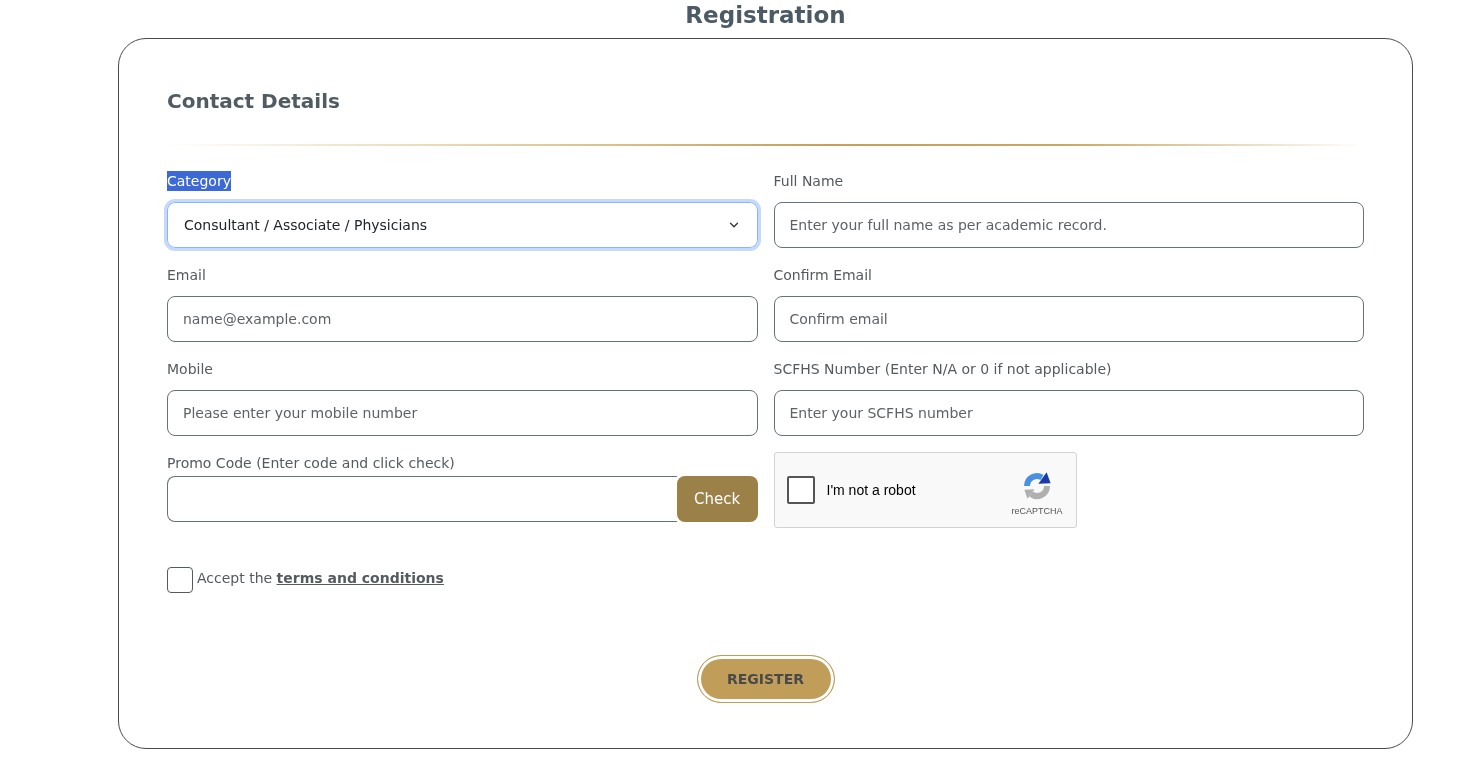  What do you see at coordinates (765, 15) in the screenshot?
I see `page-title: Registration` at bounding box center [765, 15].